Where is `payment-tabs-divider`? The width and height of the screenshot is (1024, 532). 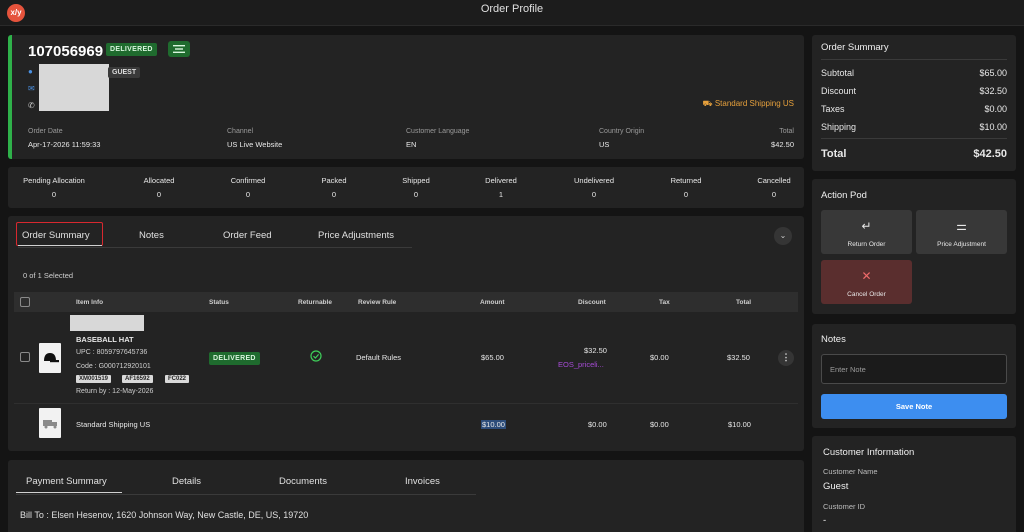
payment-tabs-divider is located at coordinates (246, 494).